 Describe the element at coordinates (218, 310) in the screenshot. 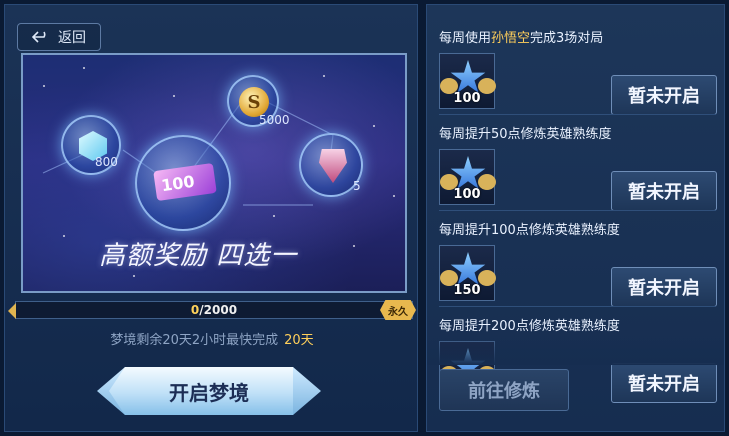

I see `progress-total: /2000` at that location.